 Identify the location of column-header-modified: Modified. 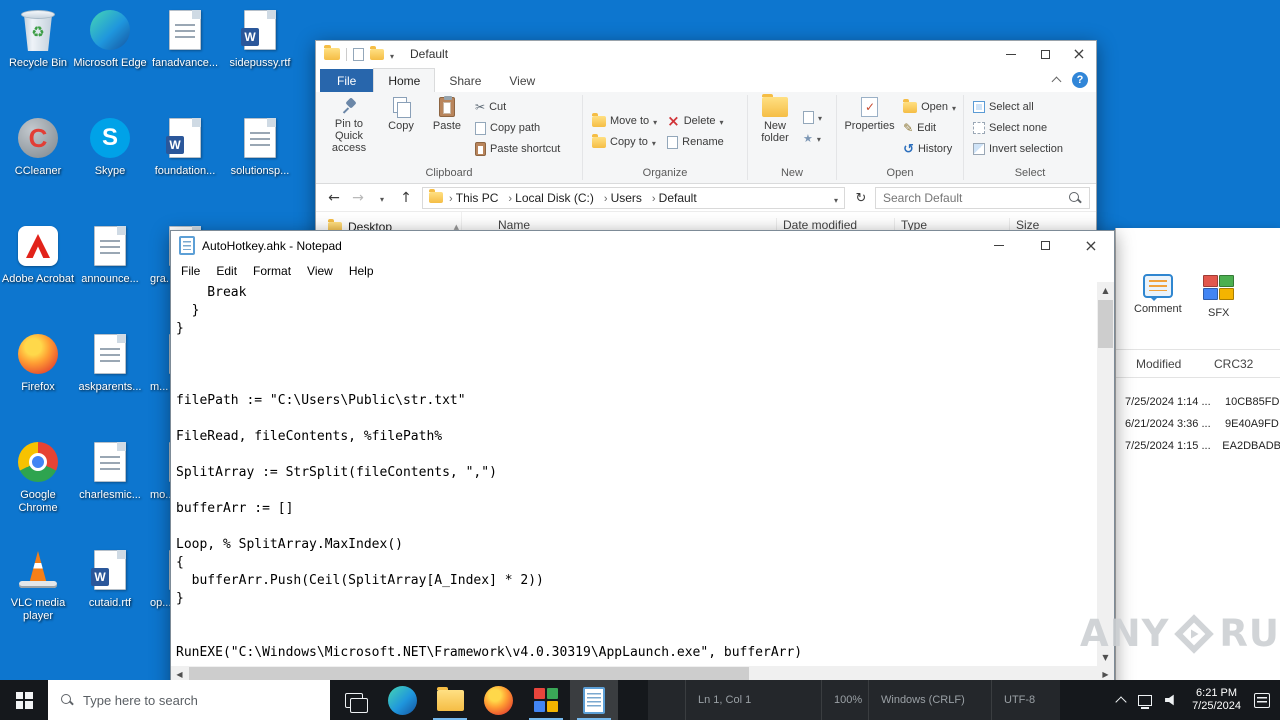
(1165, 364).